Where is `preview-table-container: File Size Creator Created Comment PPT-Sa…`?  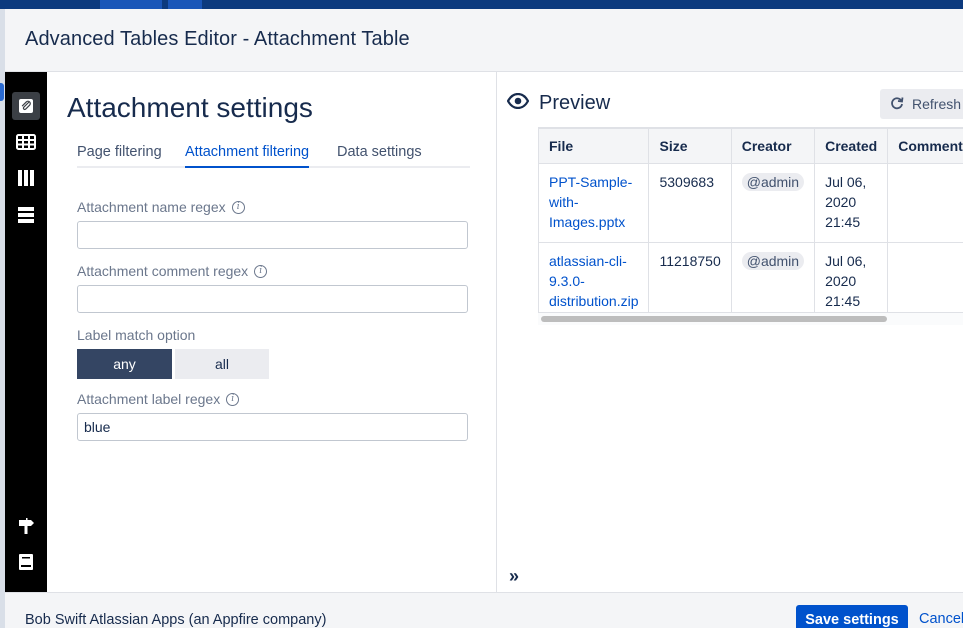 preview-table-container: File Size Creator Created Comment PPT-Sa… is located at coordinates (750, 227).